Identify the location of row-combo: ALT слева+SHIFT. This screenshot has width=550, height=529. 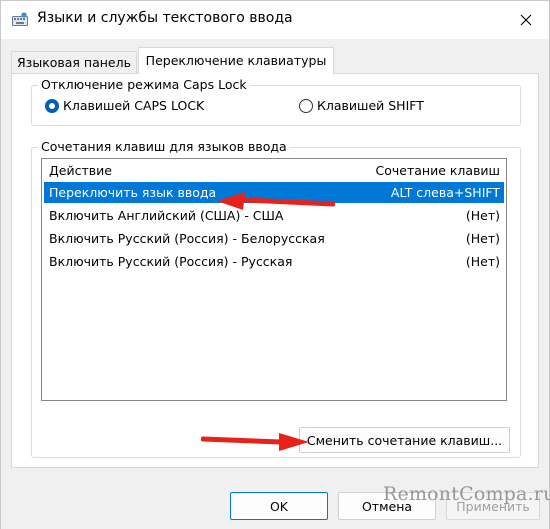
(445, 192).